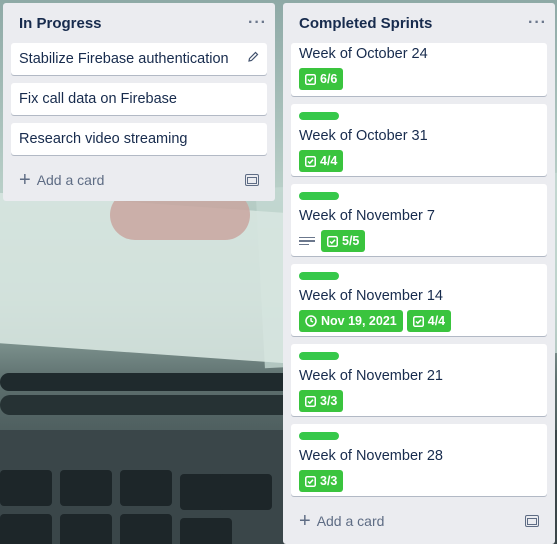 The image size is (557, 544). I want to click on pencil-icon, so click(253, 58).